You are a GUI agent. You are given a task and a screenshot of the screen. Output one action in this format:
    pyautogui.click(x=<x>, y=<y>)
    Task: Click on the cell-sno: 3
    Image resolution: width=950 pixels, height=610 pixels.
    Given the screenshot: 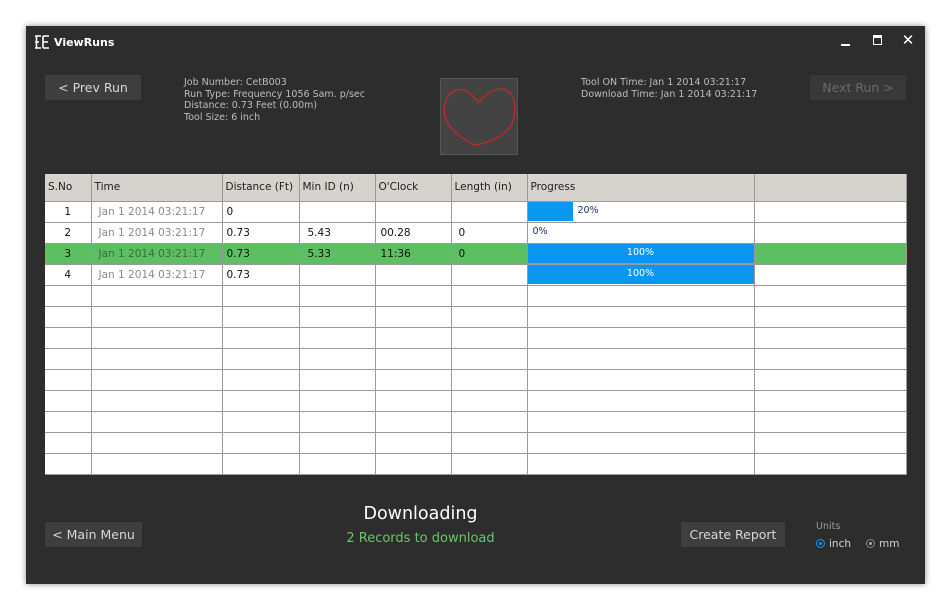 What is the action you would take?
    pyautogui.click(x=68, y=254)
    